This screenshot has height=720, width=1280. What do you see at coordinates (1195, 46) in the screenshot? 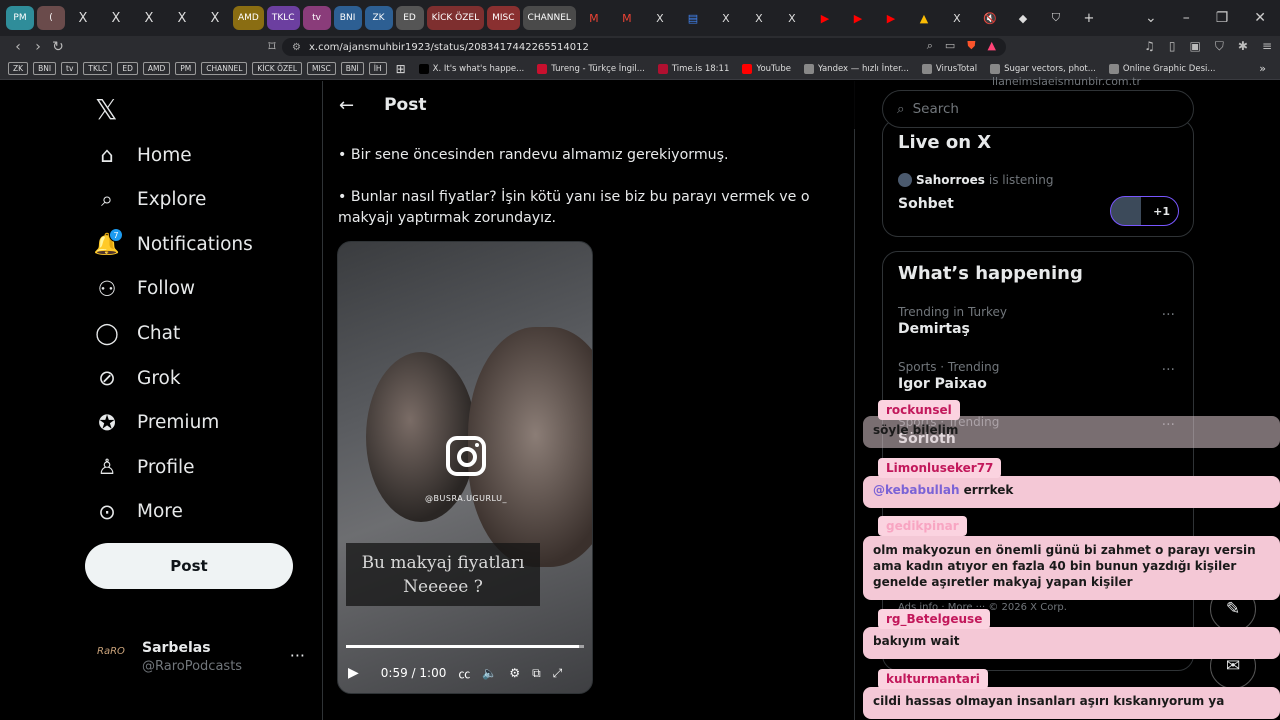
I see `wallet-icon: ▣` at bounding box center [1195, 46].